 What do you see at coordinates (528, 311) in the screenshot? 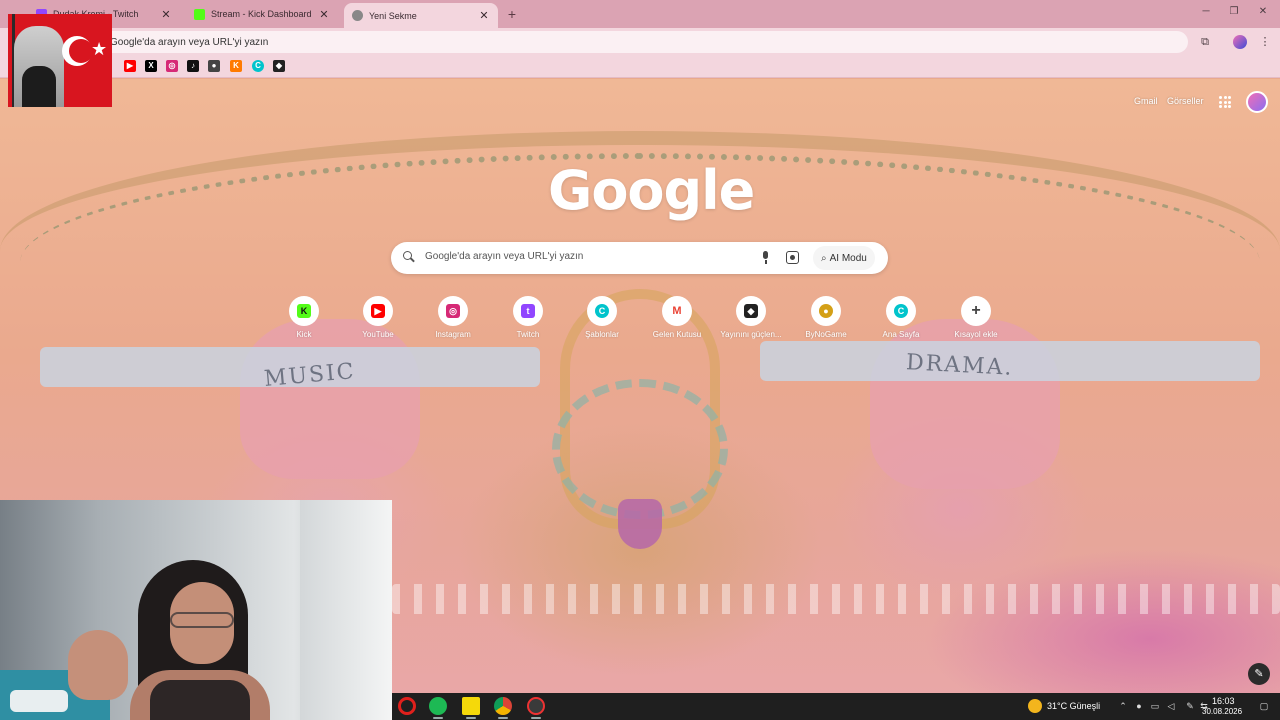
I see `twitch-icon: t` at bounding box center [528, 311].